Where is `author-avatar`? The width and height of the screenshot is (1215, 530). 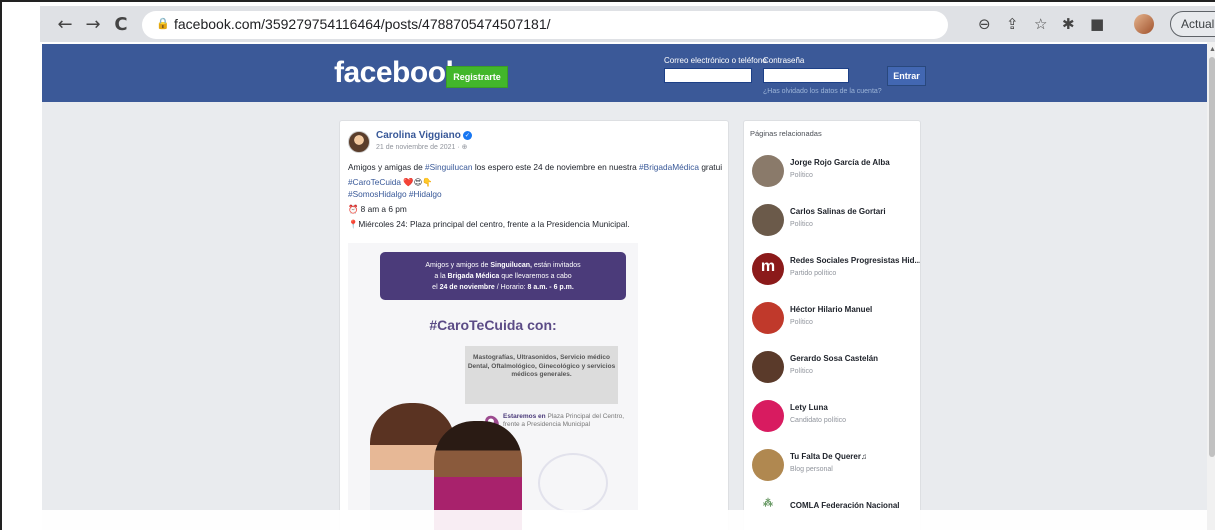
author-avatar is located at coordinates (359, 142).